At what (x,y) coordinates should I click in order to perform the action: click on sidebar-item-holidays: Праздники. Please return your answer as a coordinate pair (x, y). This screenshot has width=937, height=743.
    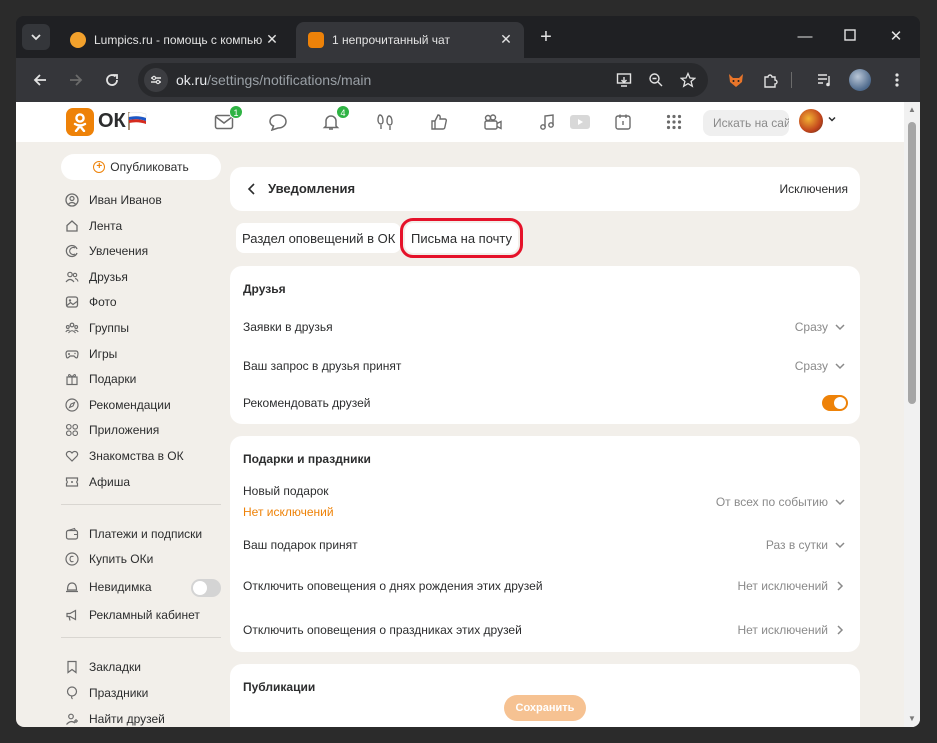
    Looking at the image, I should click on (143, 693).